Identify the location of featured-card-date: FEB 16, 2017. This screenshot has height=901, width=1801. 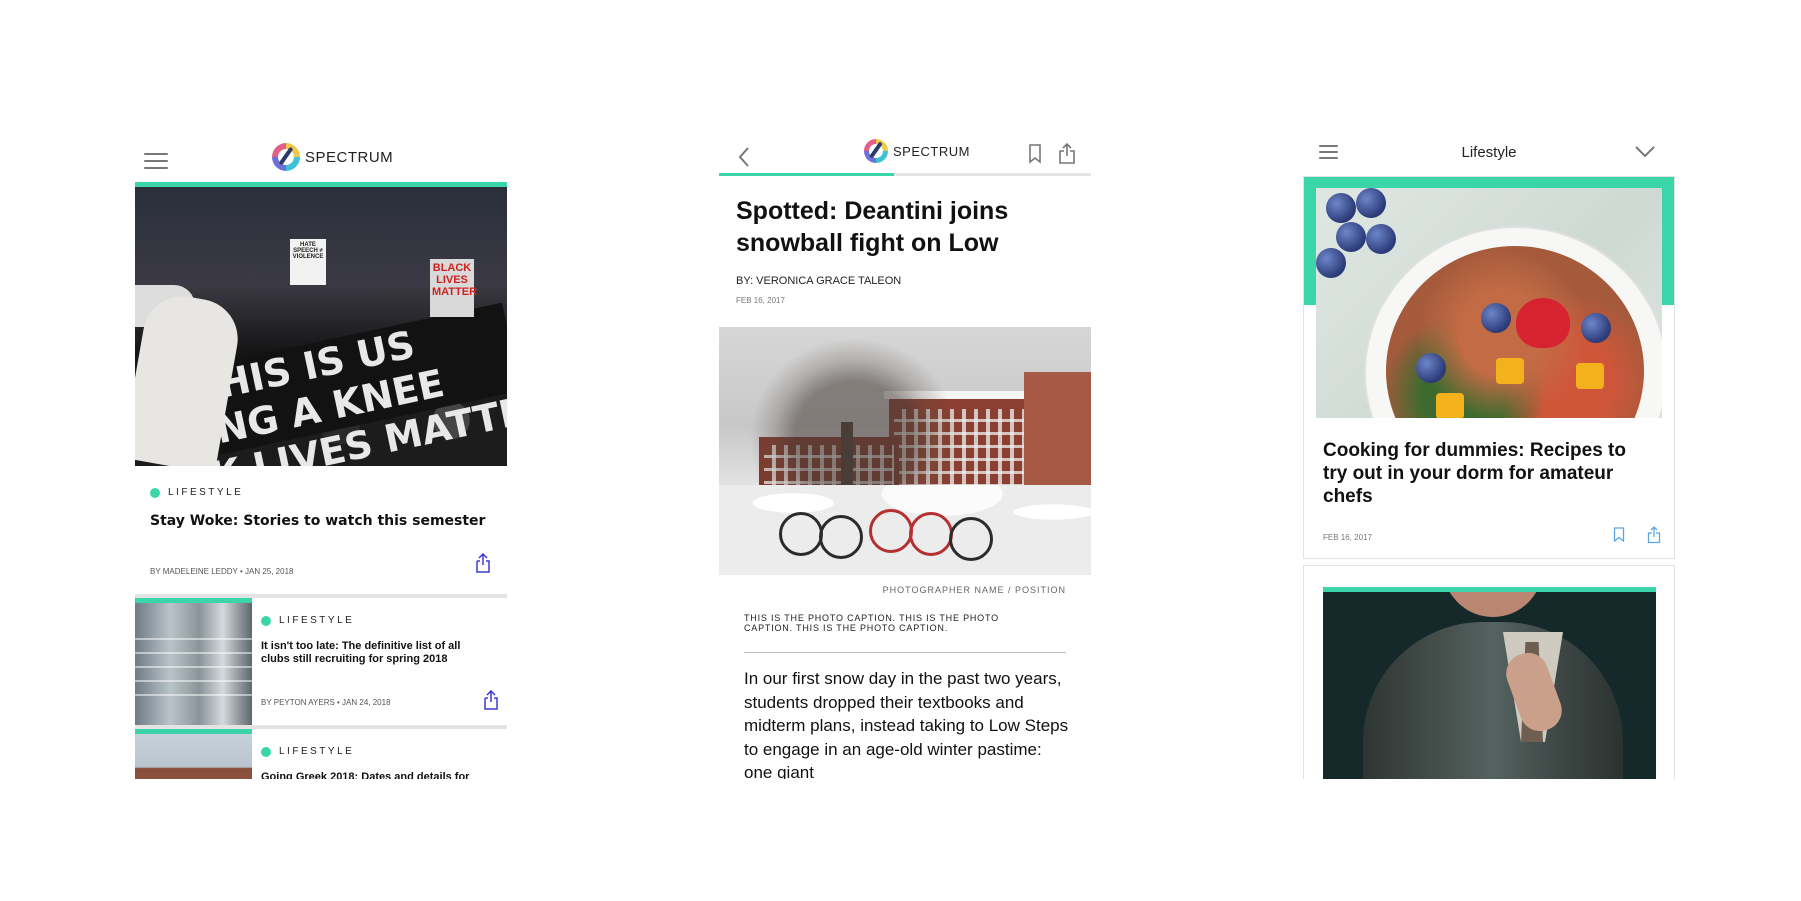
(1347, 537).